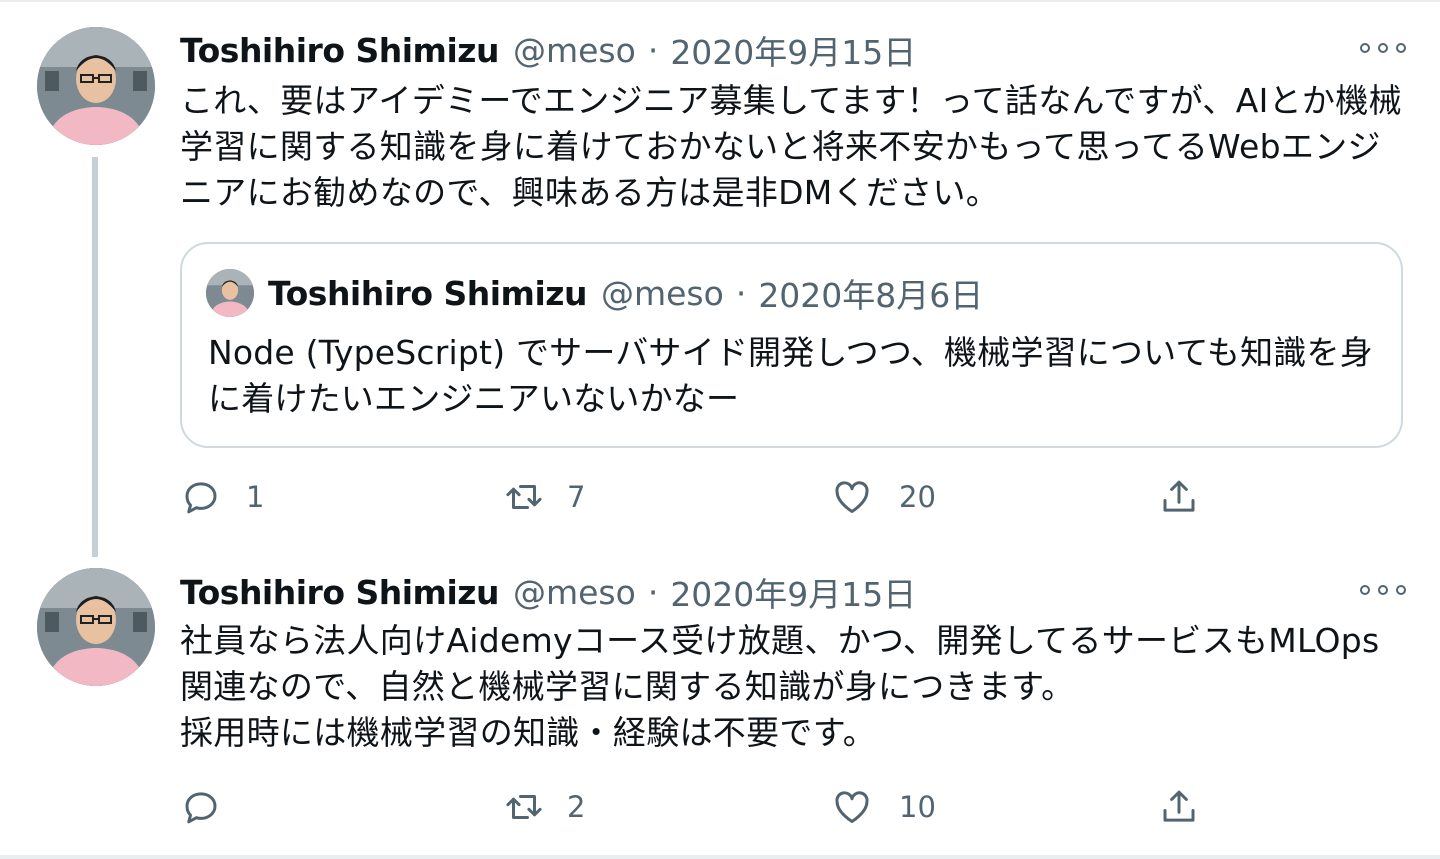  I want to click on like-button: 10, so click(883, 807).